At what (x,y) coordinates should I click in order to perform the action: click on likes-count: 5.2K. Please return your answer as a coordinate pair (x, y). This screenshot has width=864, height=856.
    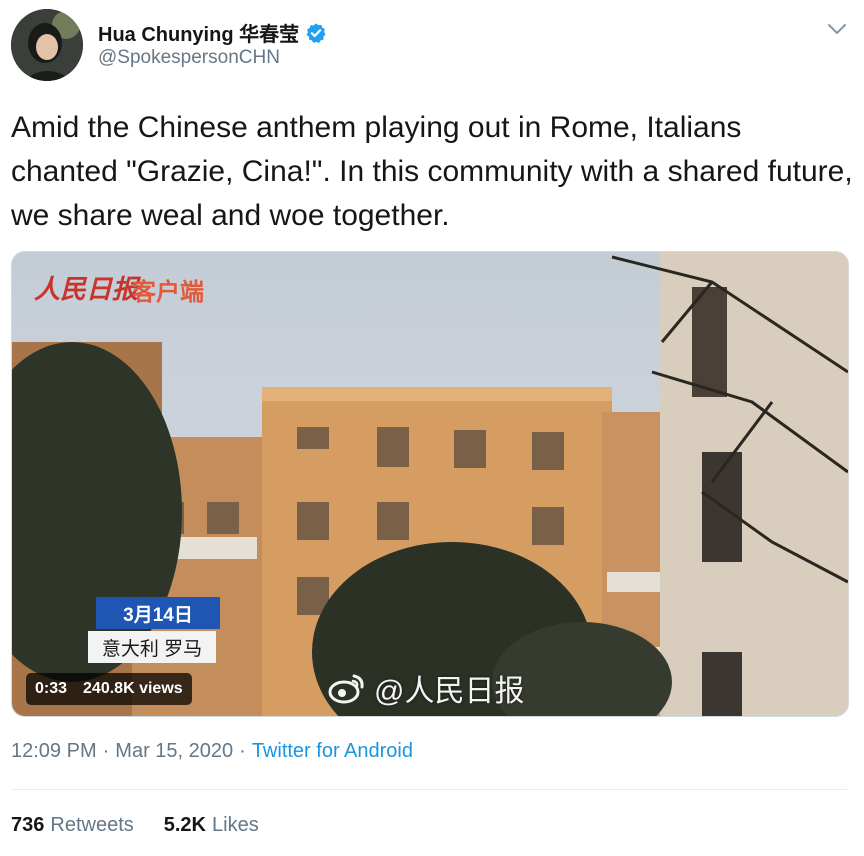
    Looking at the image, I should click on (184, 825).